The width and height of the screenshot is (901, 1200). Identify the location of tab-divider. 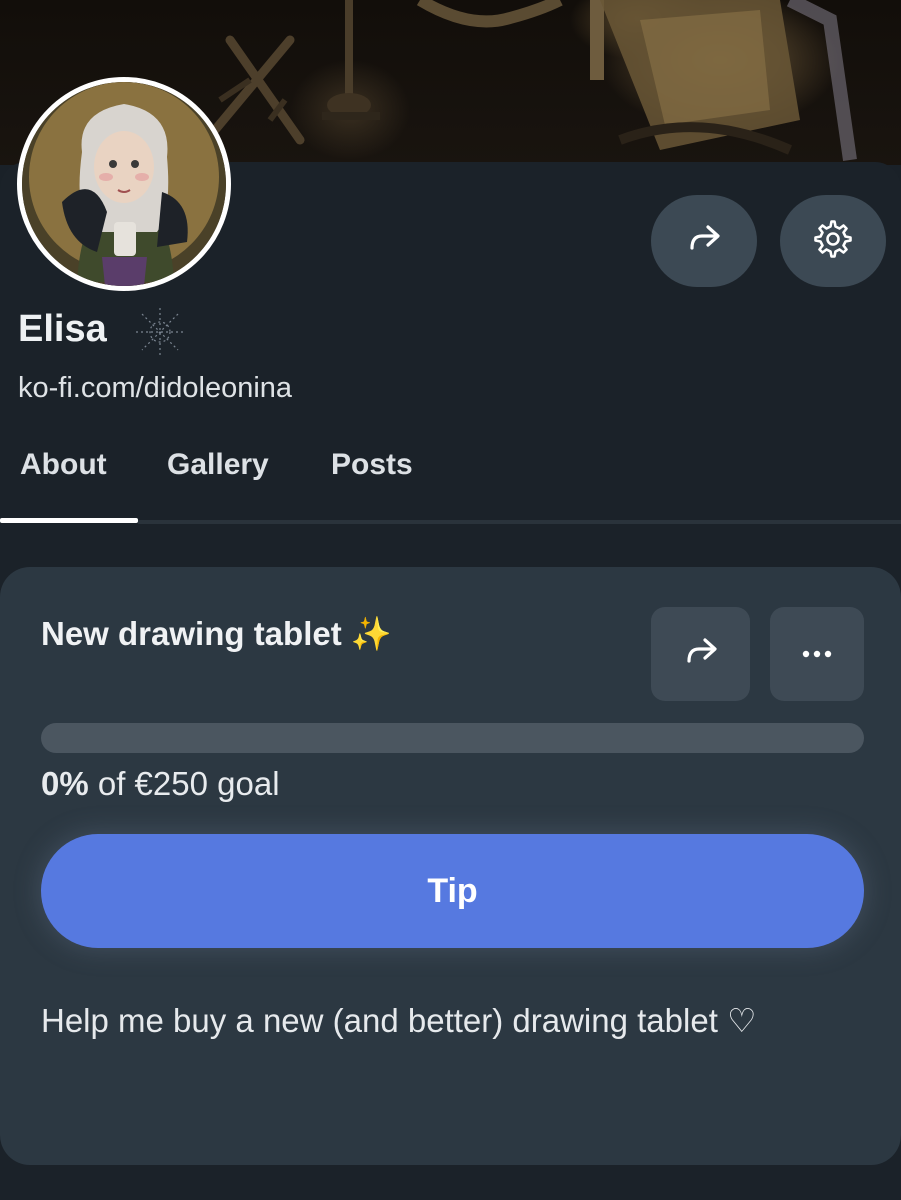
(519, 522).